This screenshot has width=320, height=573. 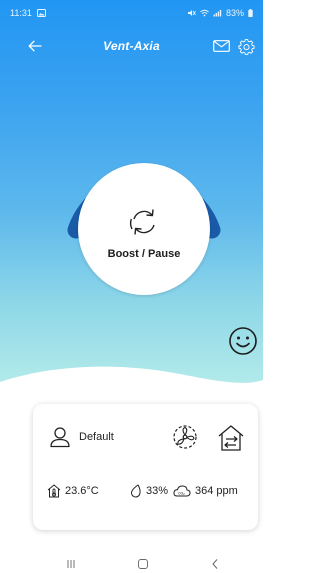 I want to click on mode-row: Default, so click(x=145, y=439).